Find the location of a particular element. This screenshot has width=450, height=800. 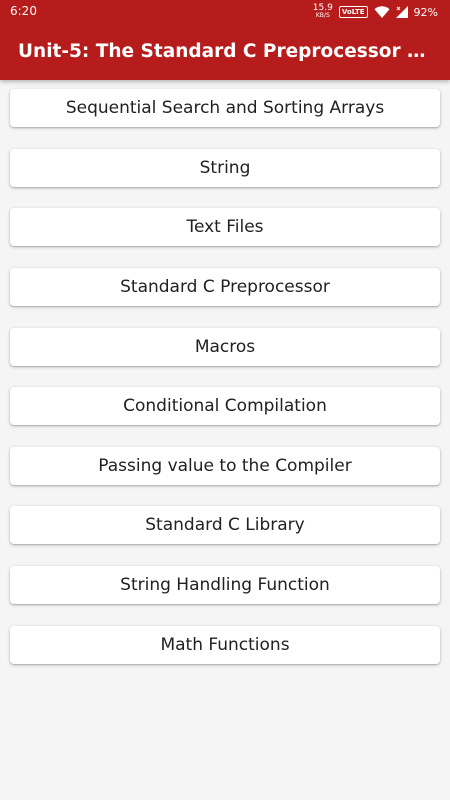

topic-label: Conditional Compilation is located at coordinates (225, 406).